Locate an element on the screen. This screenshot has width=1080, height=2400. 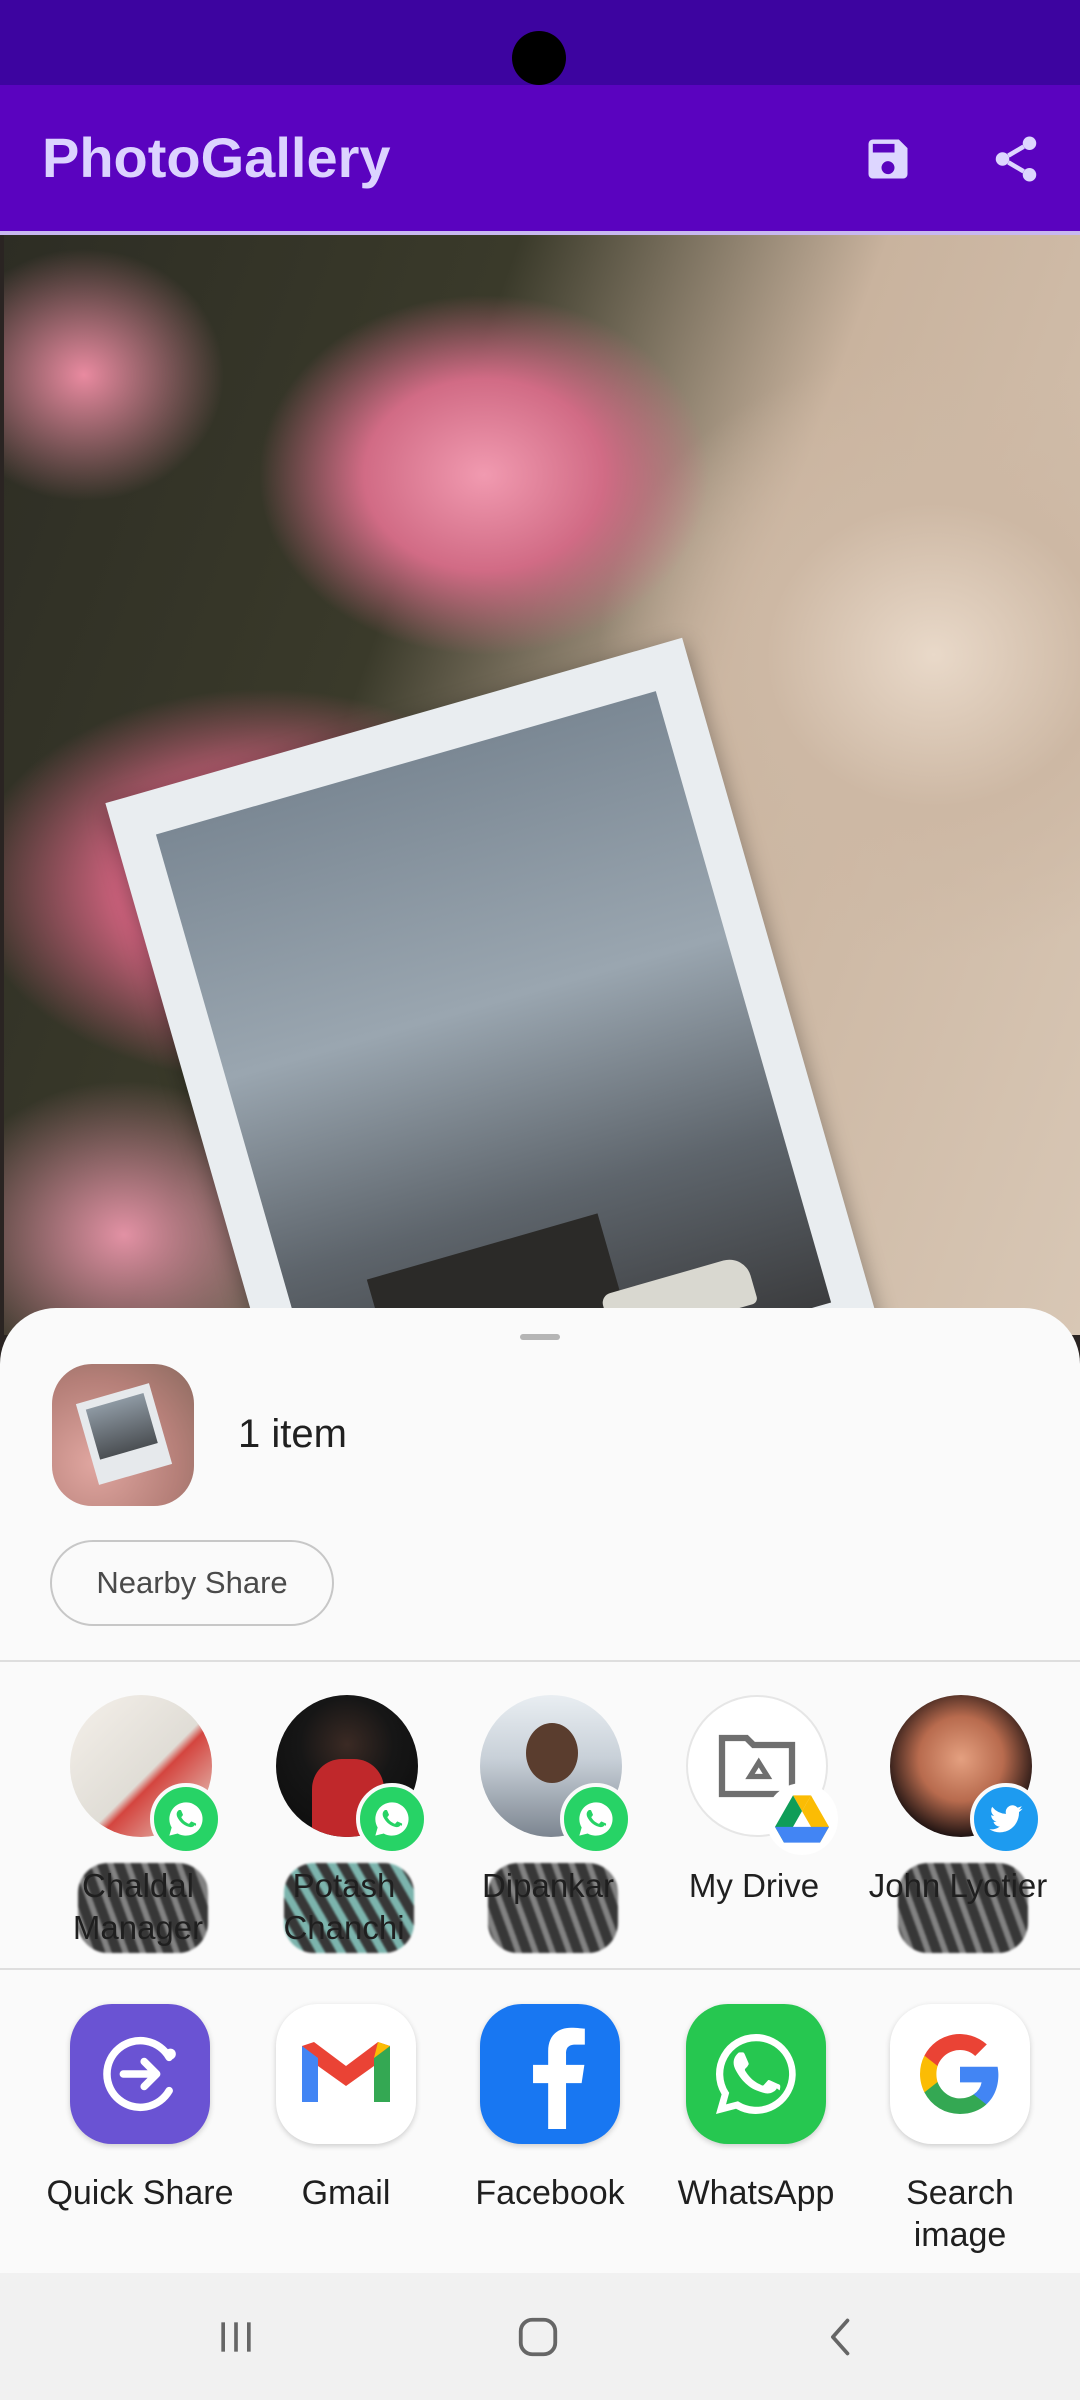
recent-apps-icon is located at coordinates (236, 2337).